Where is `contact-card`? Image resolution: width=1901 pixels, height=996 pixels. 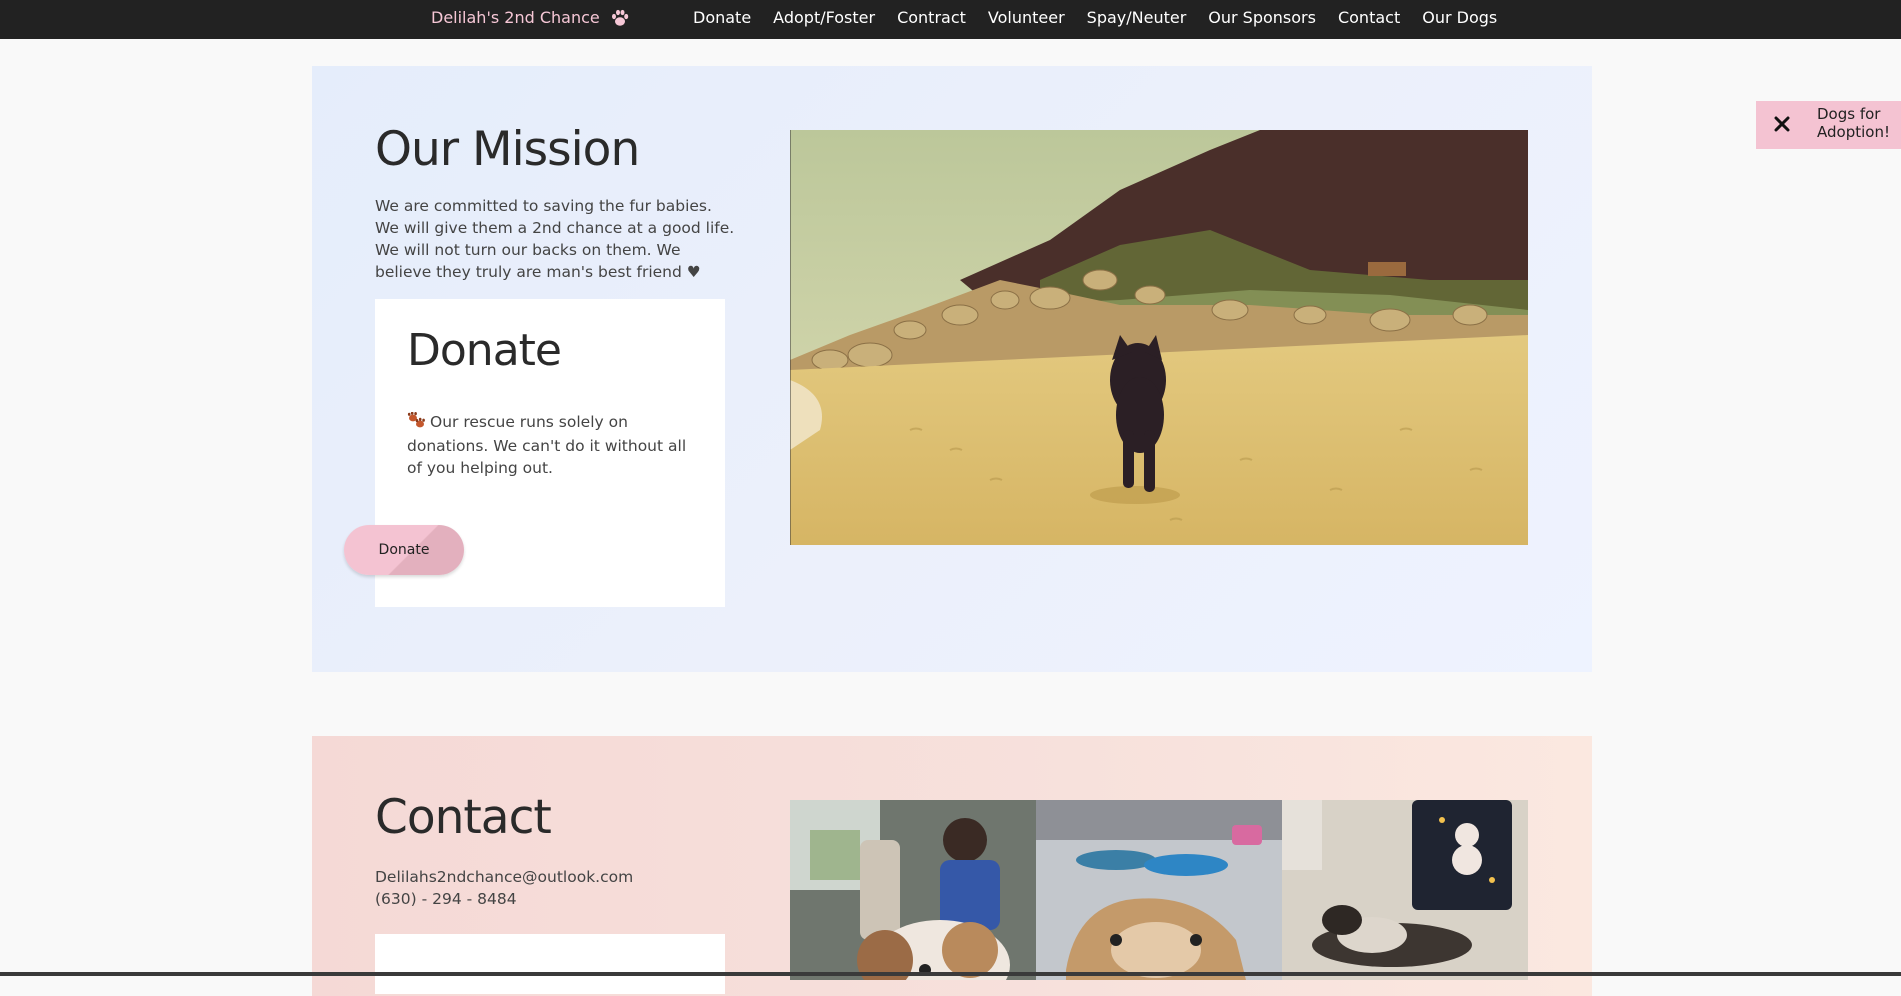
contact-card is located at coordinates (550, 964).